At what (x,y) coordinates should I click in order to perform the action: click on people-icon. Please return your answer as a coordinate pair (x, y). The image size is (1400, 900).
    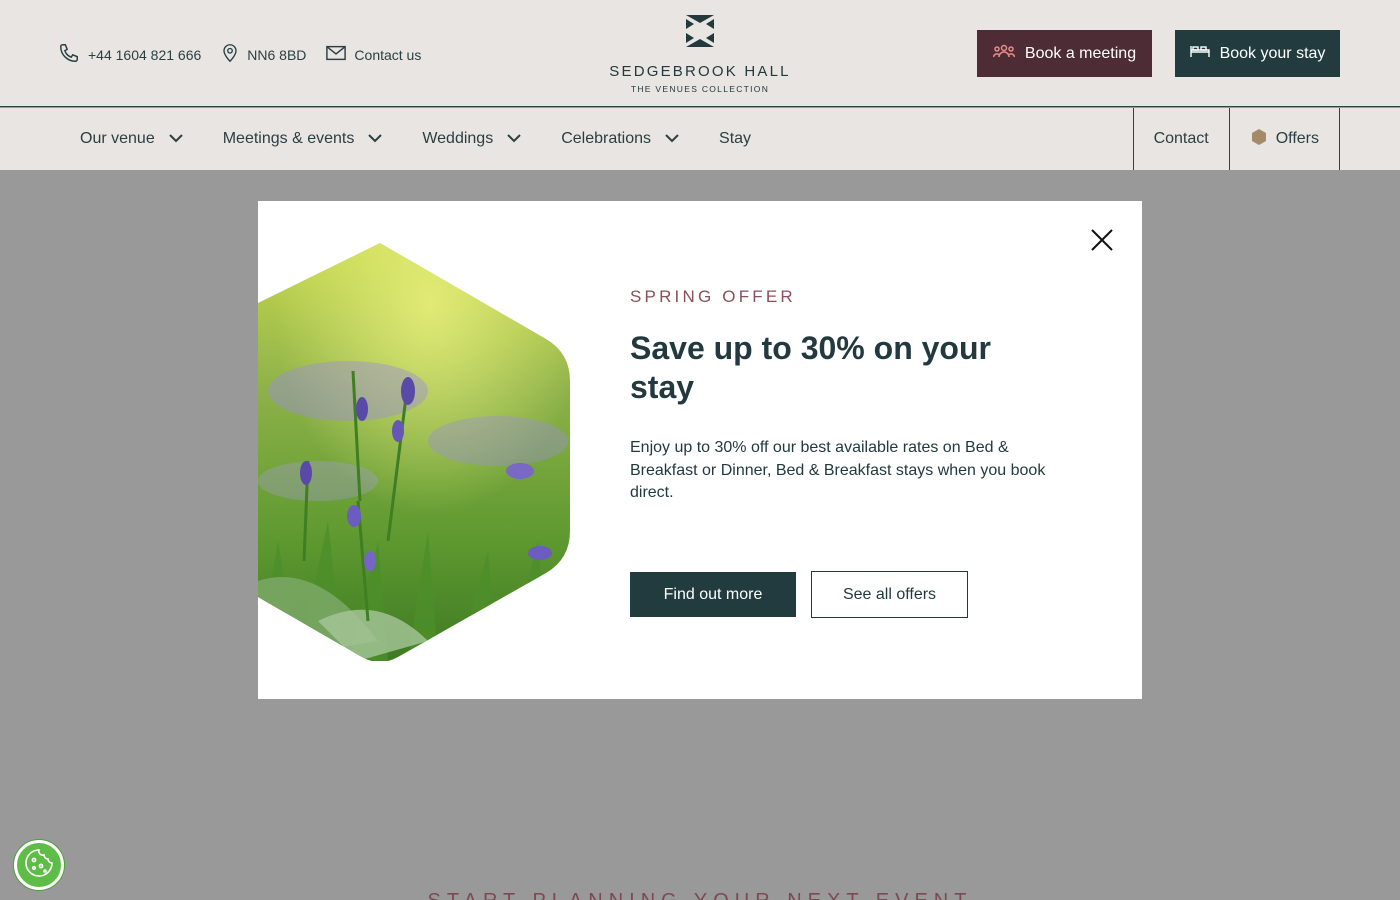
    Looking at the image, I should click on (1008, 53).